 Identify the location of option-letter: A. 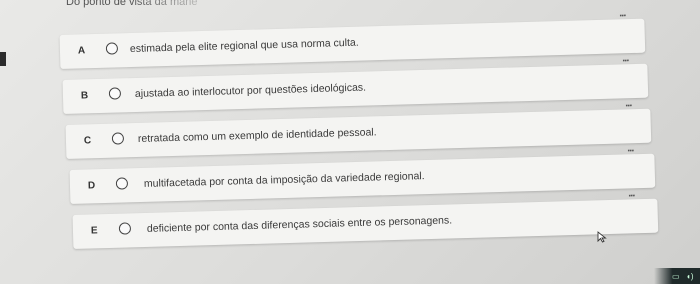
(81, 51).